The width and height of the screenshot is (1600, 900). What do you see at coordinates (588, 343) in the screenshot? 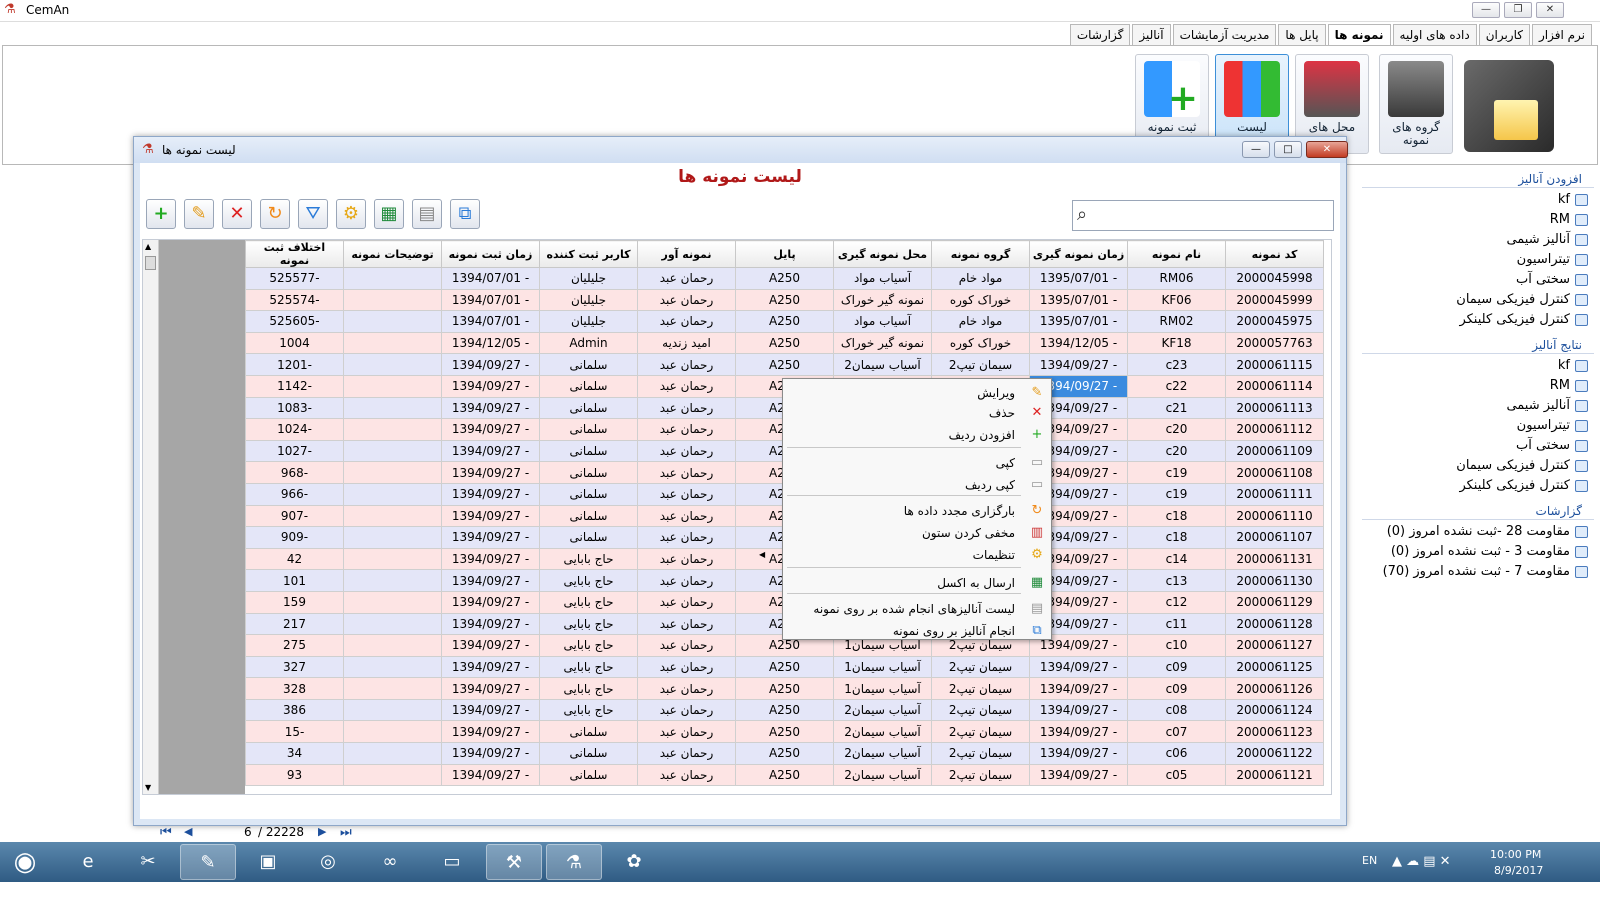
I see `table-cell: Admin` at bounding box center [588, 343].